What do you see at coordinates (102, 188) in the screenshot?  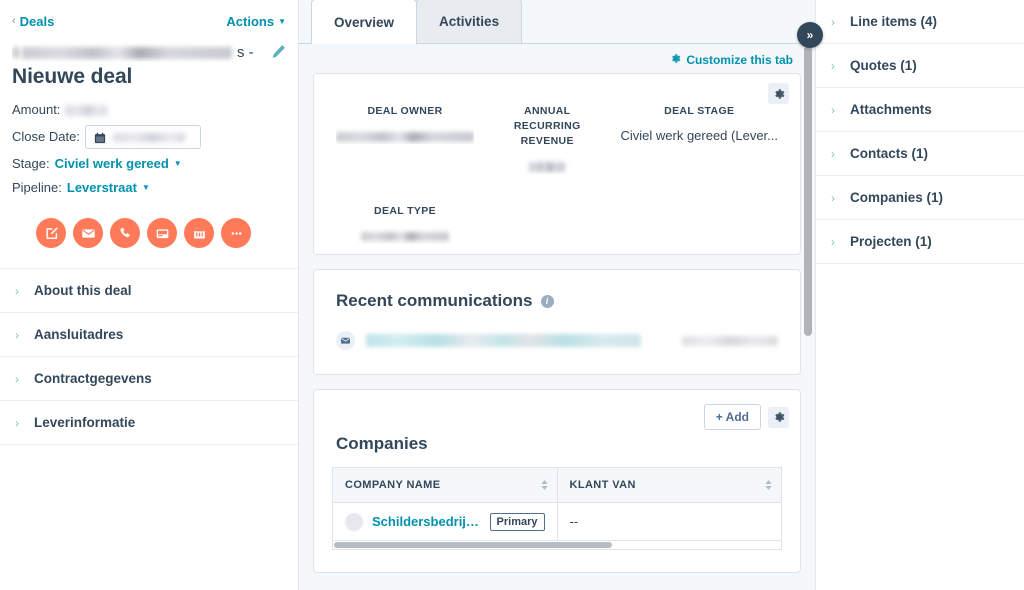 I see `pipeline-value: Leverstraat` at bounding box center [102, 188].